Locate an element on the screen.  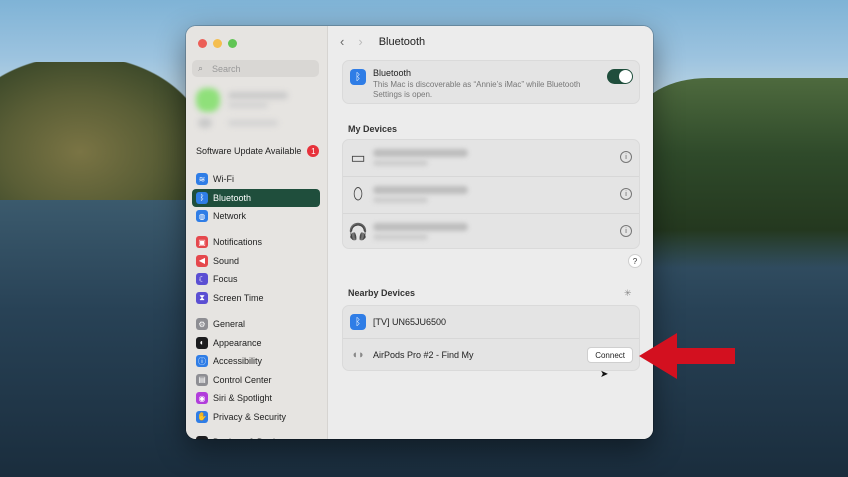
dock-icon: ▭ is located at coordinates (202, 437).